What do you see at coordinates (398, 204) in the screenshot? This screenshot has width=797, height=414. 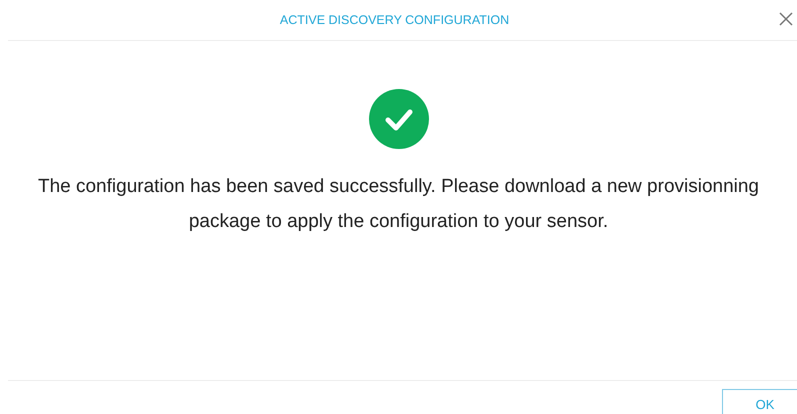 I see `success-message: The configuration has been saved successfully. Please download a new provisionning package to apply the configuration to your sensor.` at bounding box center [398, 204].